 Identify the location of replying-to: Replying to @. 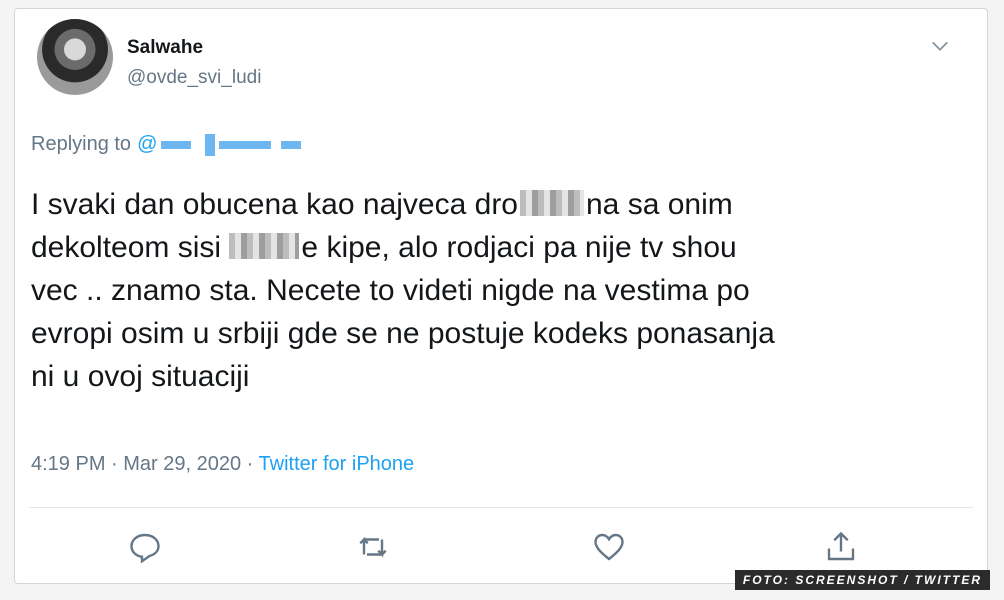
(166, 144).